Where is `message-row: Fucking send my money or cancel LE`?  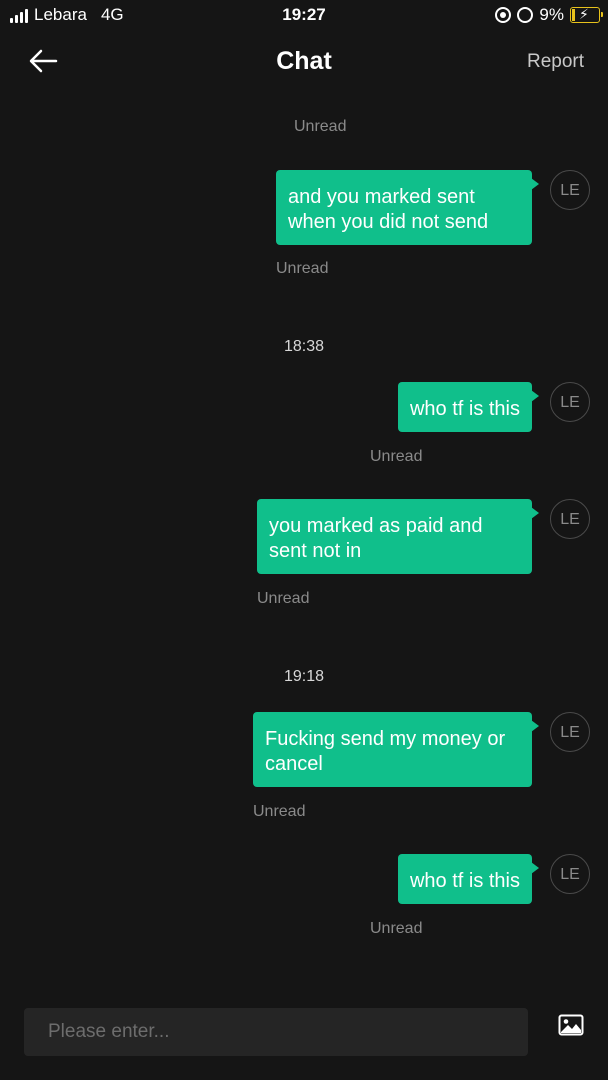
message-row: Fucking send my money or cancel LE is located at coordinates (310, 754).